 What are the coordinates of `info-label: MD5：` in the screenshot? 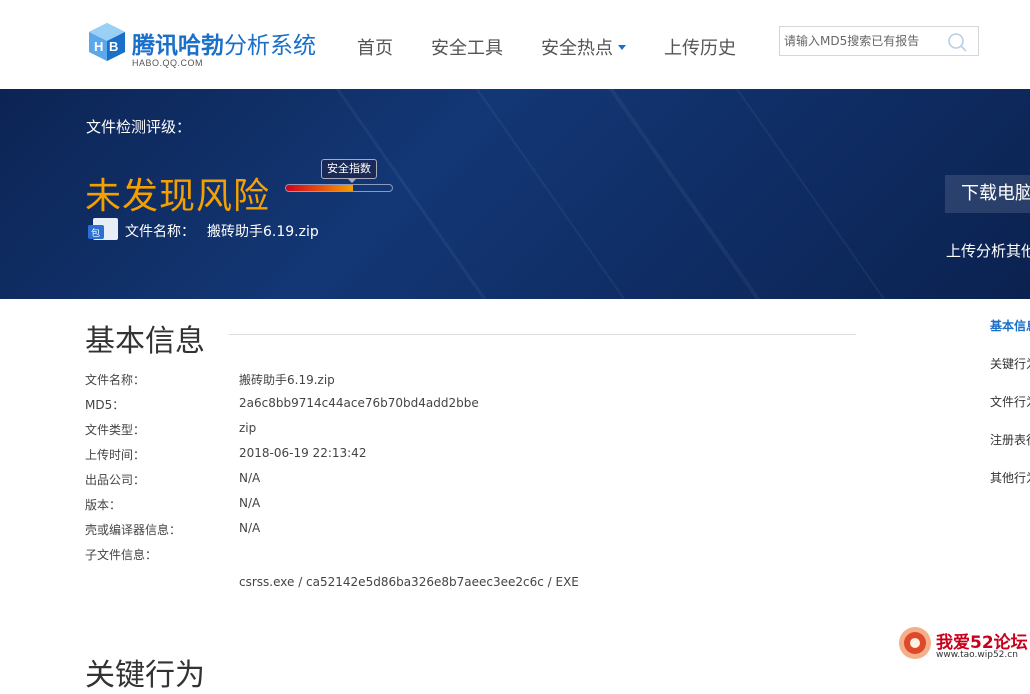 It's located at (105, 405).